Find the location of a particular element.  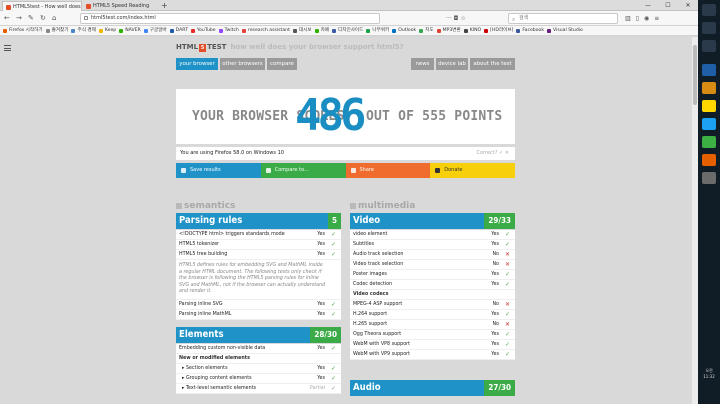

test-row: ▸ Grouping content elements Yes ✓ is located at coordinates (258, 379).